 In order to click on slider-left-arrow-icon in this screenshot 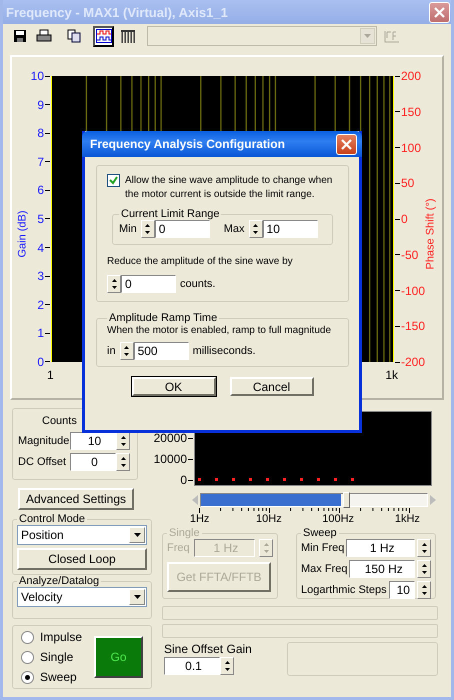, I will do `click(195, 500)`.